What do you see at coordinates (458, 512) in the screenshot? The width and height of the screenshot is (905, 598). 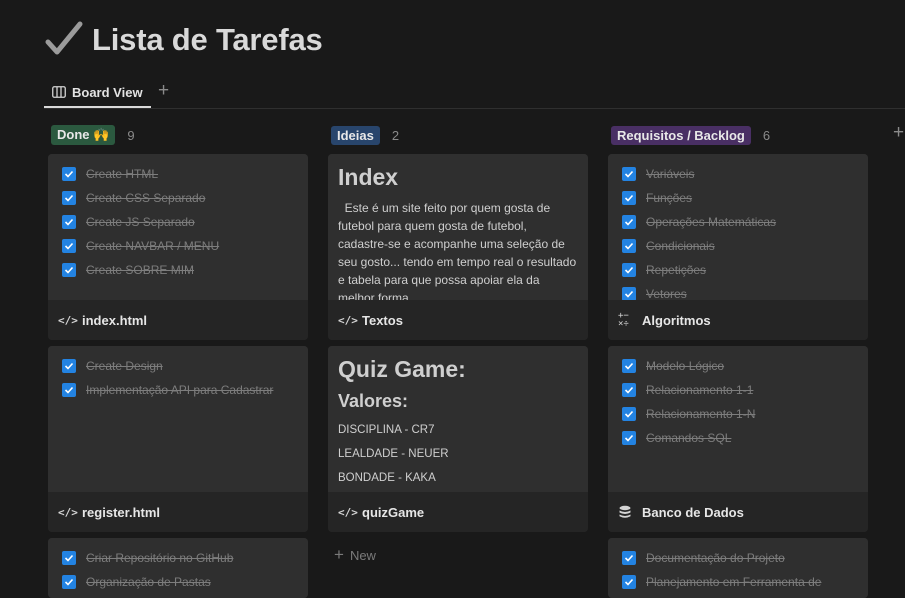 I see `card-footer: </> quizGame` at bounding box center [458, 512].